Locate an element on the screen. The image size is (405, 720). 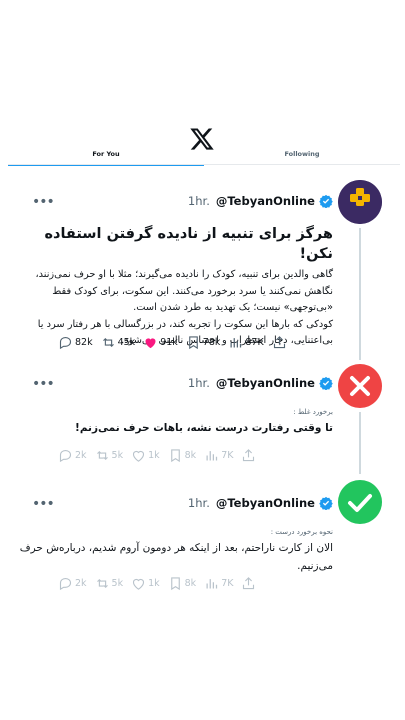
tweet-actions: 82k 45k 91k 78k 87K is located at coordinates (177, 342).